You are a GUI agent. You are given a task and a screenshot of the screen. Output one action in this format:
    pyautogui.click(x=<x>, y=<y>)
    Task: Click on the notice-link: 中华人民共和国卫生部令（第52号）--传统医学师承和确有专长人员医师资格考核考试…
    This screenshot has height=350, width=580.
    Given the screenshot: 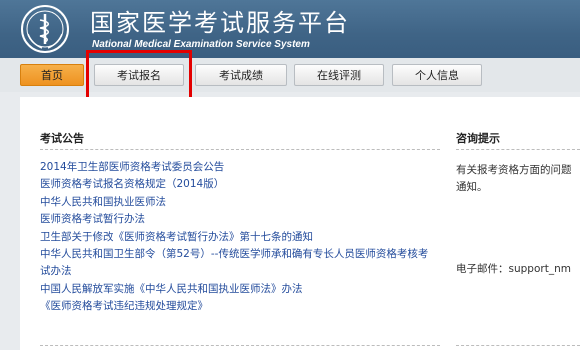 What is the action you would take?
    pyautogui.click(x=238, y=263)
    